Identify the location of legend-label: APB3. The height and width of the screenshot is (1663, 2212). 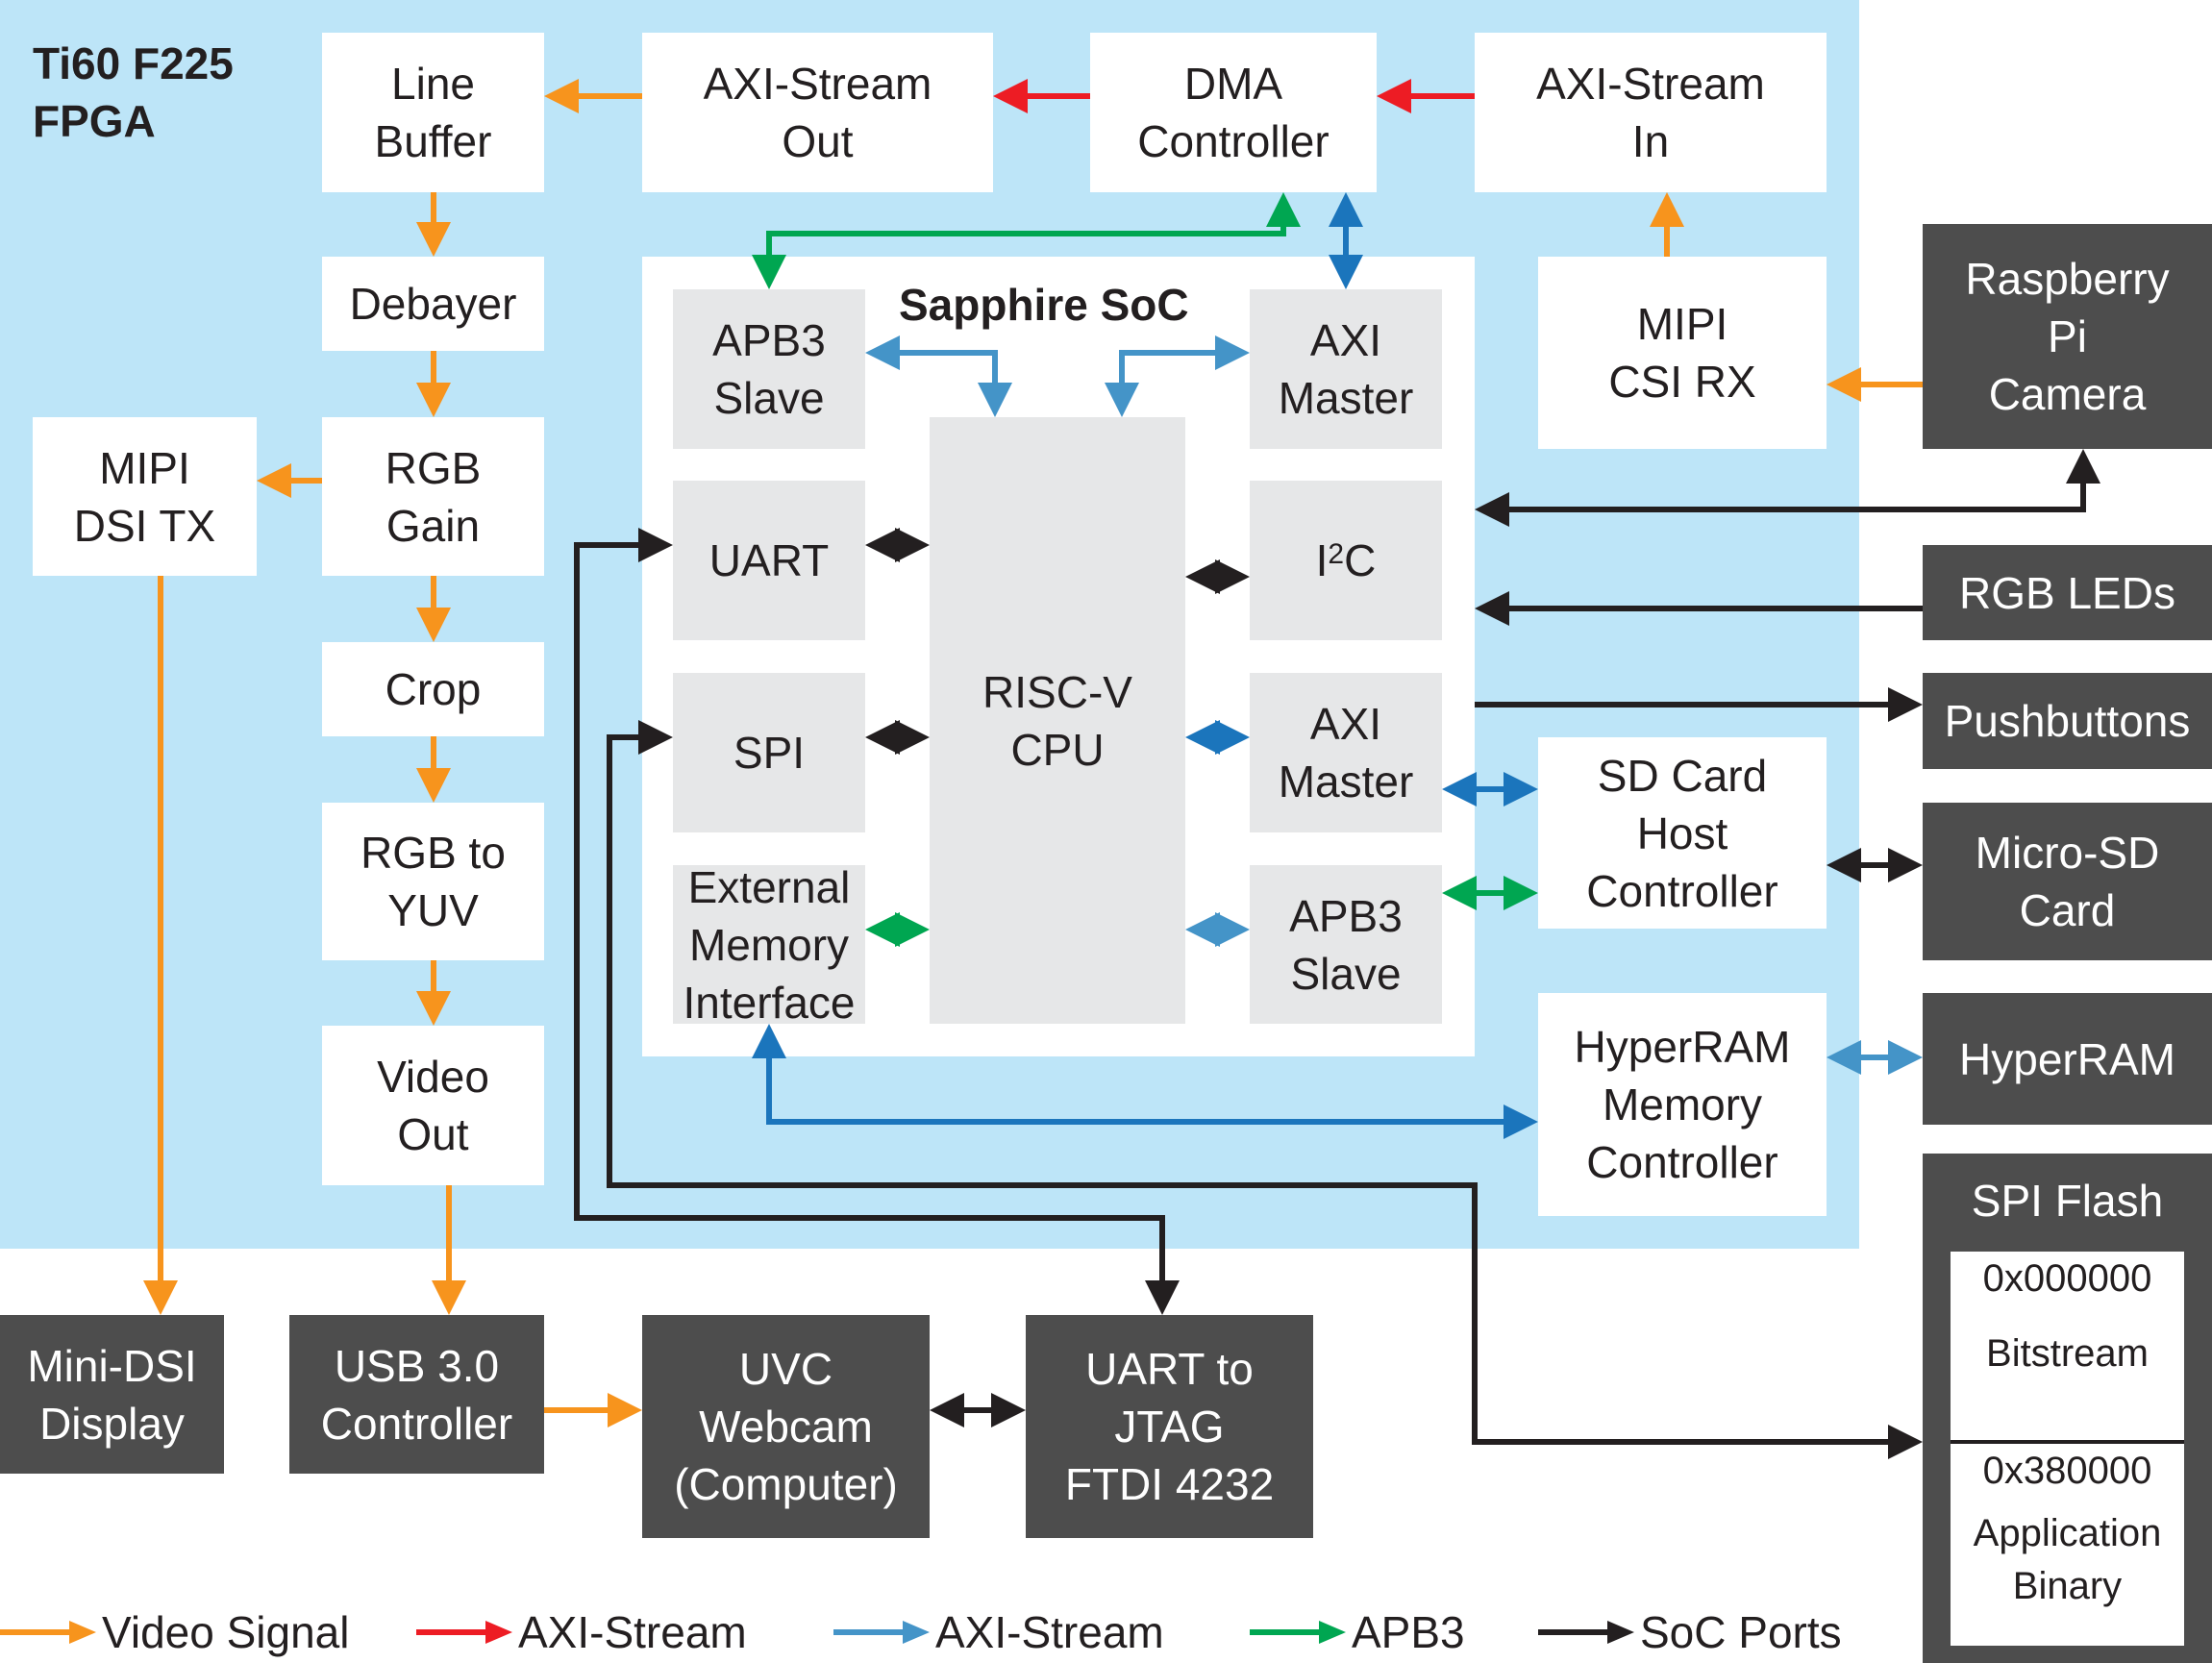
(1409, 1632).